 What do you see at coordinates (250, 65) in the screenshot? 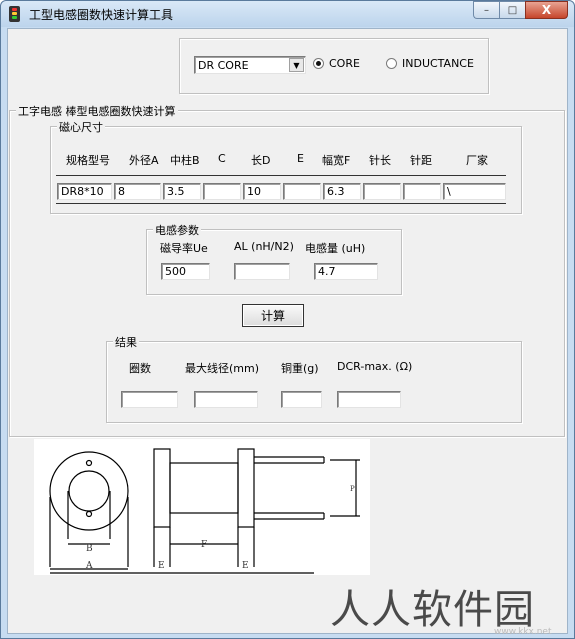
I see `core-type-select: DR CORE ▼` at bounding box center [250, 65].